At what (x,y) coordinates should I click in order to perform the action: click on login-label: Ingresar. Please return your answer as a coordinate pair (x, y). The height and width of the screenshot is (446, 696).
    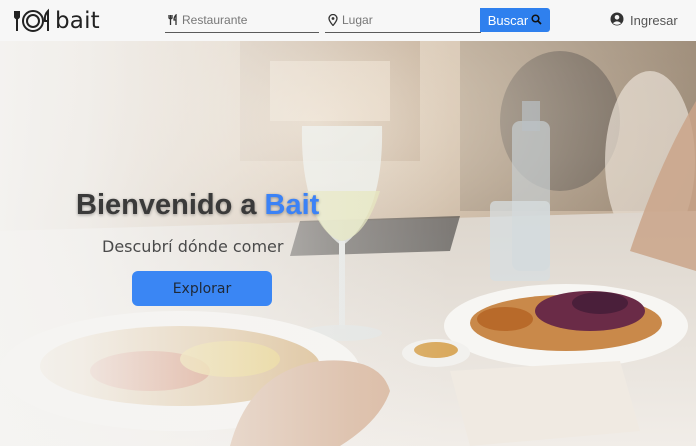
    Looking at the image, I should click on (654, 20).